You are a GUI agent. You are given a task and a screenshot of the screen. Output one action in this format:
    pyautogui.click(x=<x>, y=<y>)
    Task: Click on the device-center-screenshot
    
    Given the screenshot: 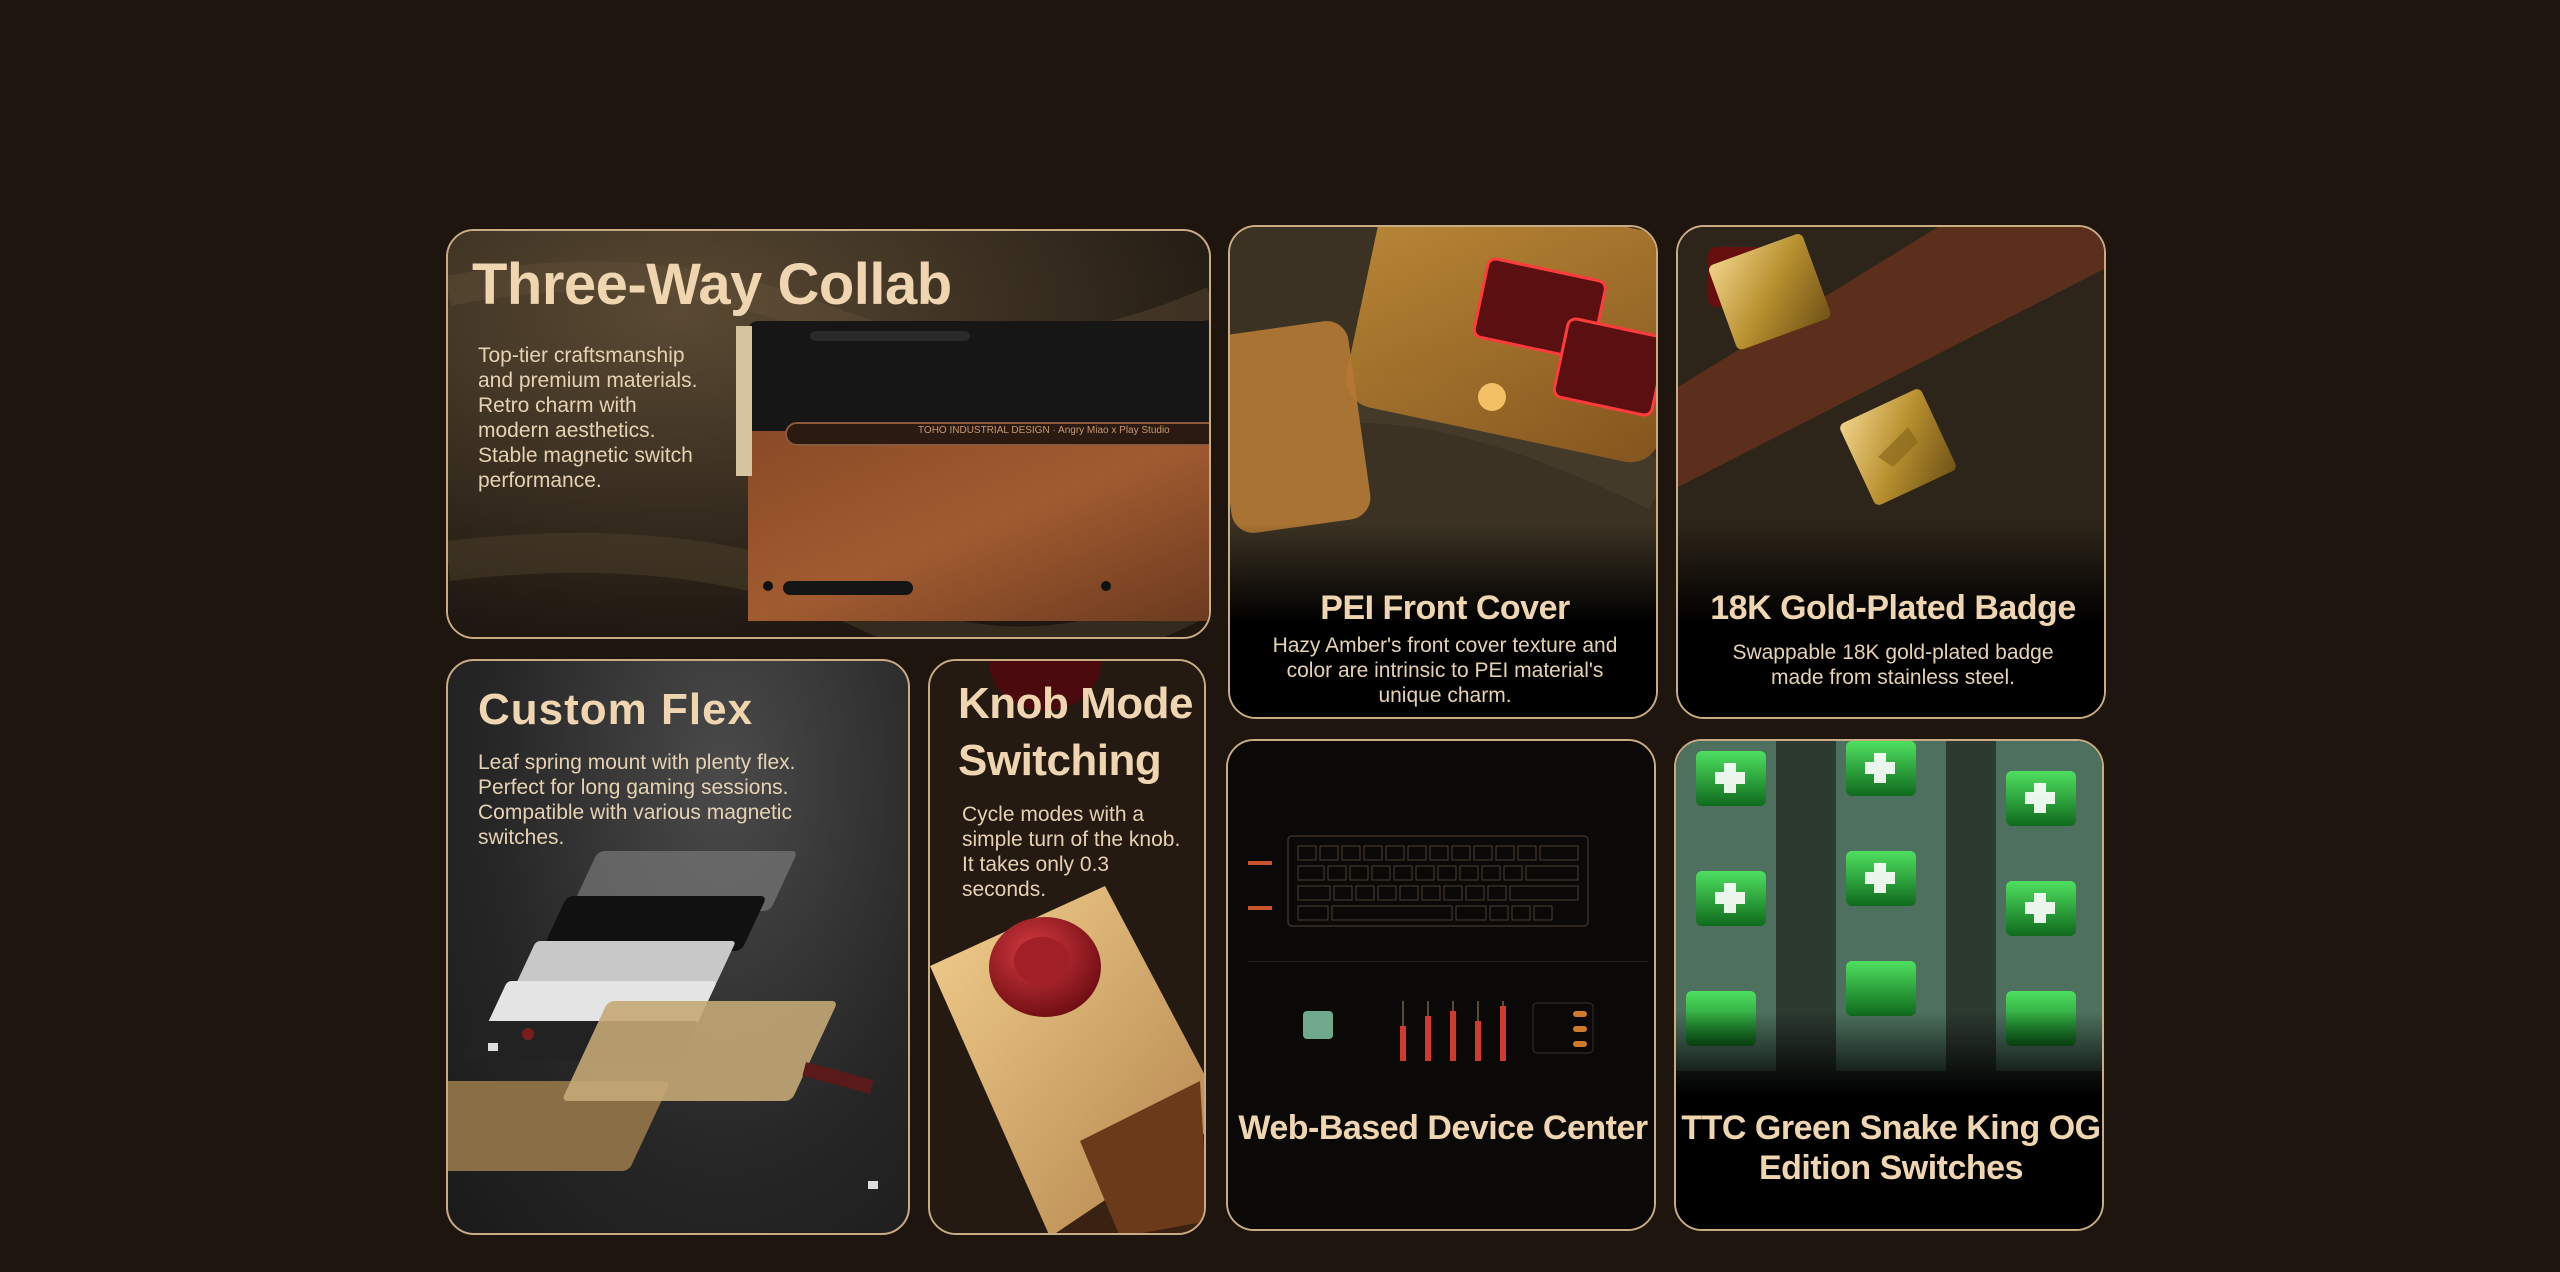 What is the action you would take?
    pyautogui.click(x=1441, y=985)
    